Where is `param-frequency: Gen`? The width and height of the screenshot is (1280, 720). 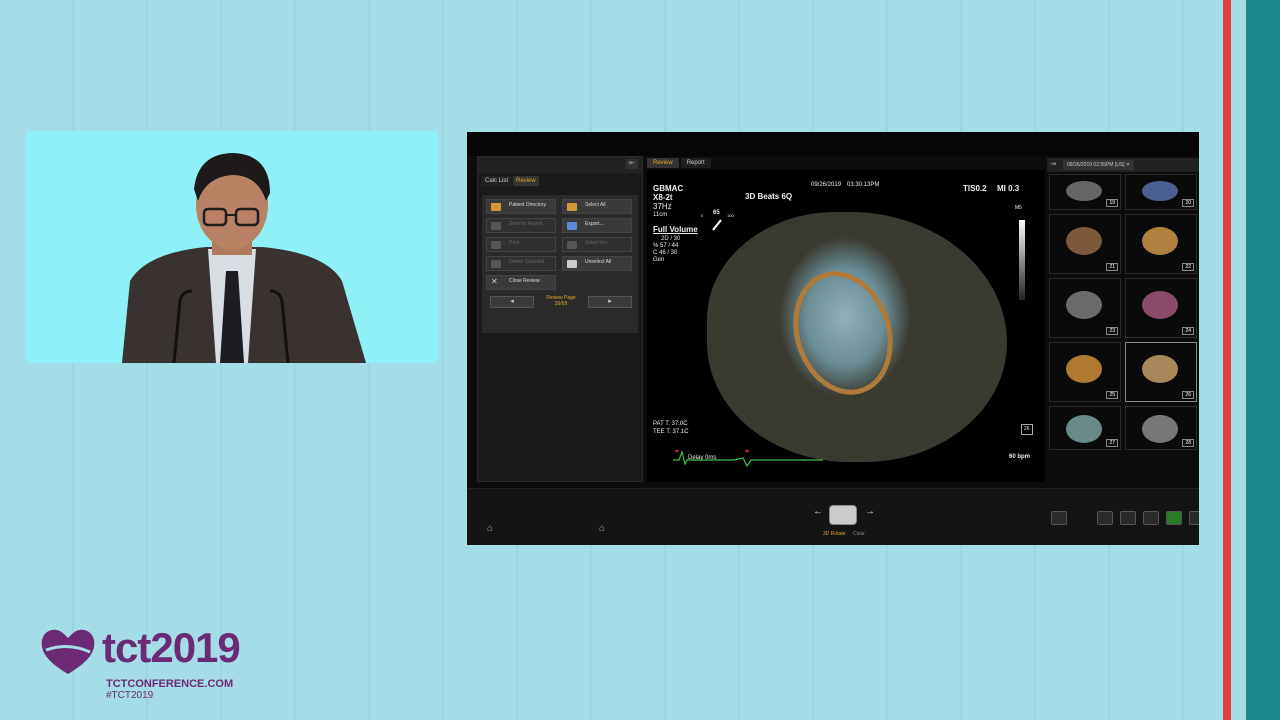
param-frequency: Gen is located at coordinates (659, 260).